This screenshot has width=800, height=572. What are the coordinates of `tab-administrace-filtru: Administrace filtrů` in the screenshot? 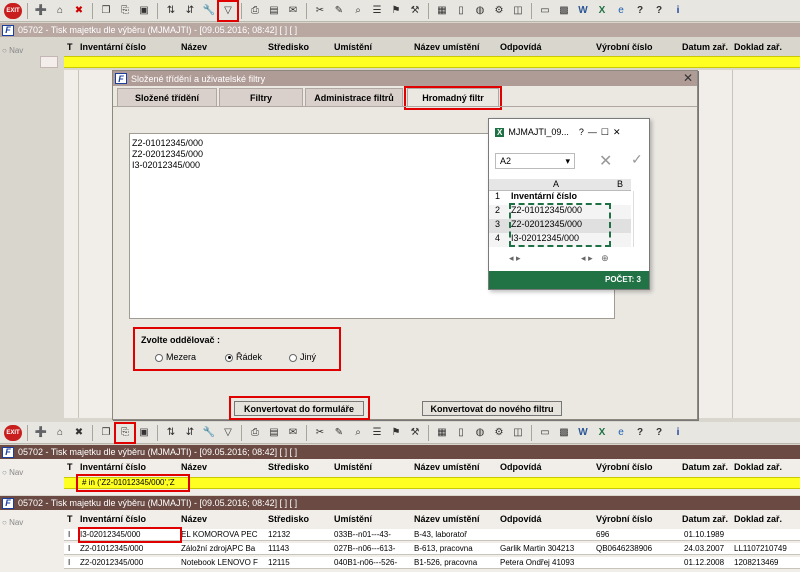 It's located at (354, 97).